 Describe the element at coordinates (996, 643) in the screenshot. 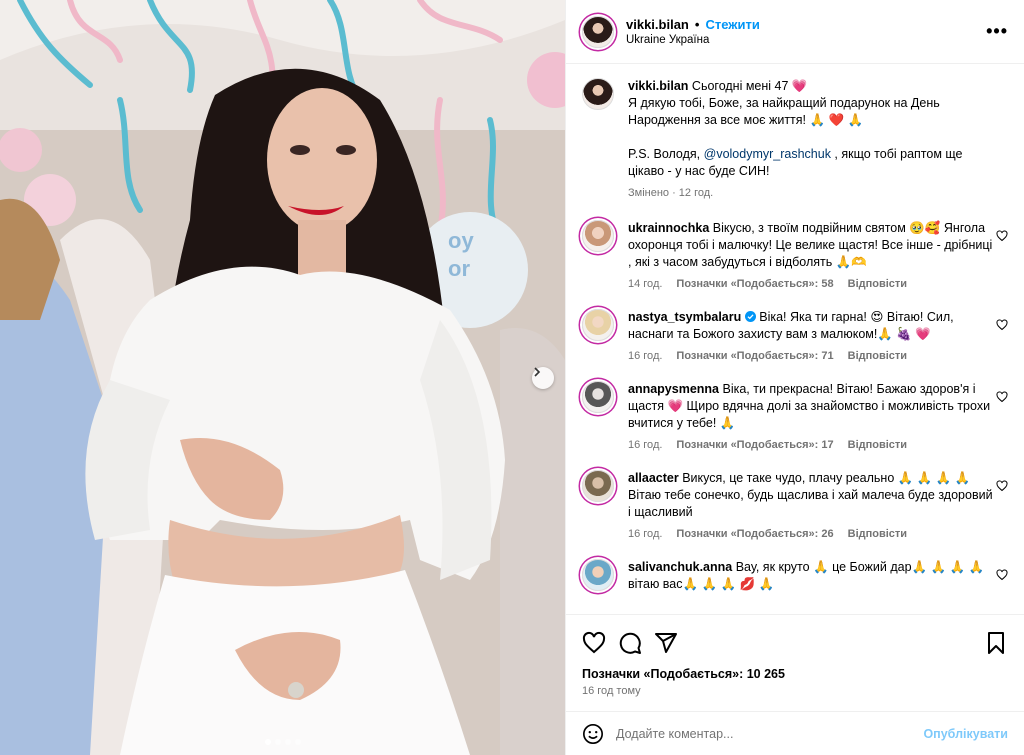

I see `bookmark-icon` at that location.